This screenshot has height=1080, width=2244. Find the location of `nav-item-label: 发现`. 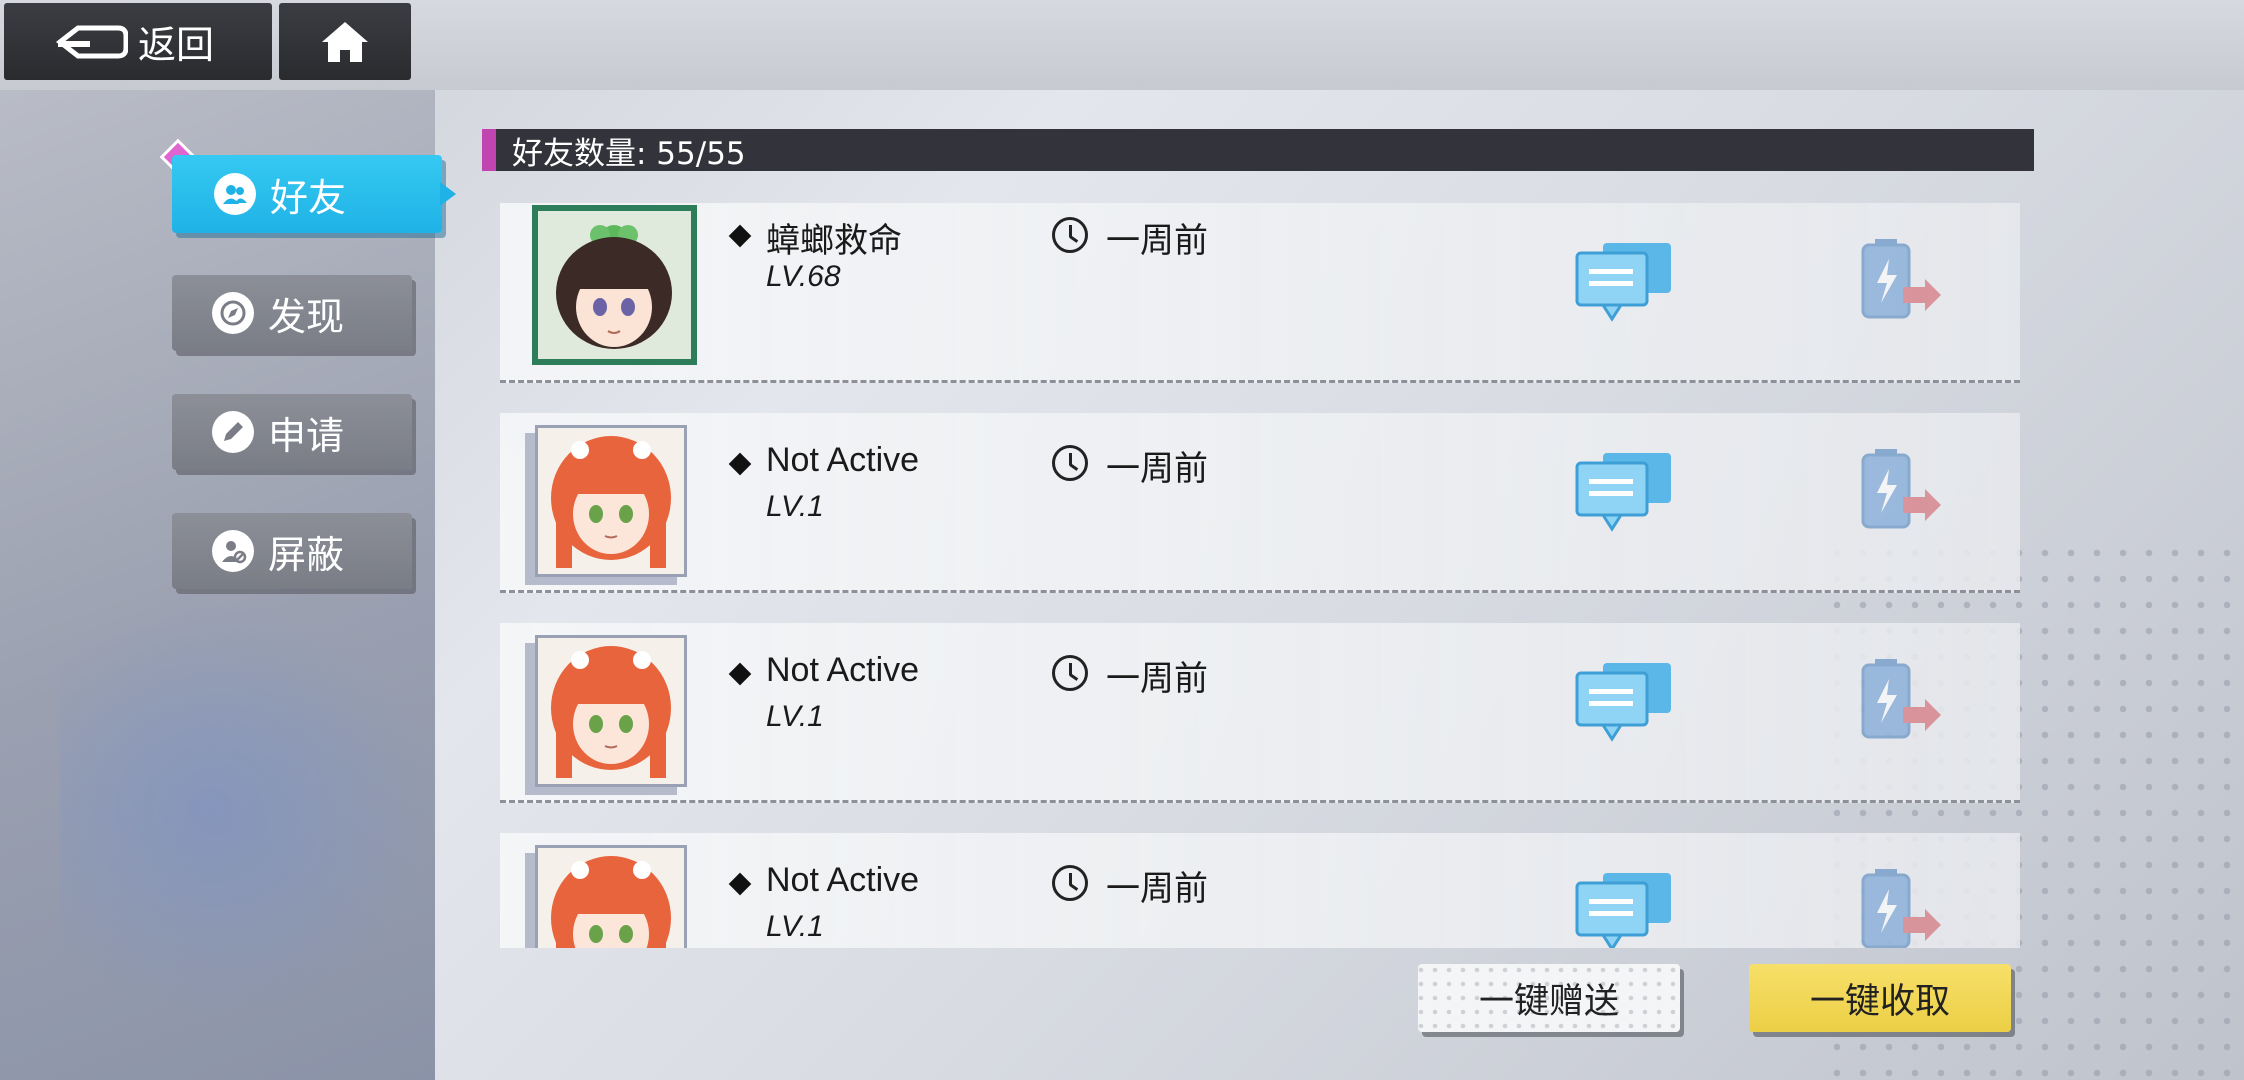

nav-item-label: 发现 is located at coordinates (306, 316).